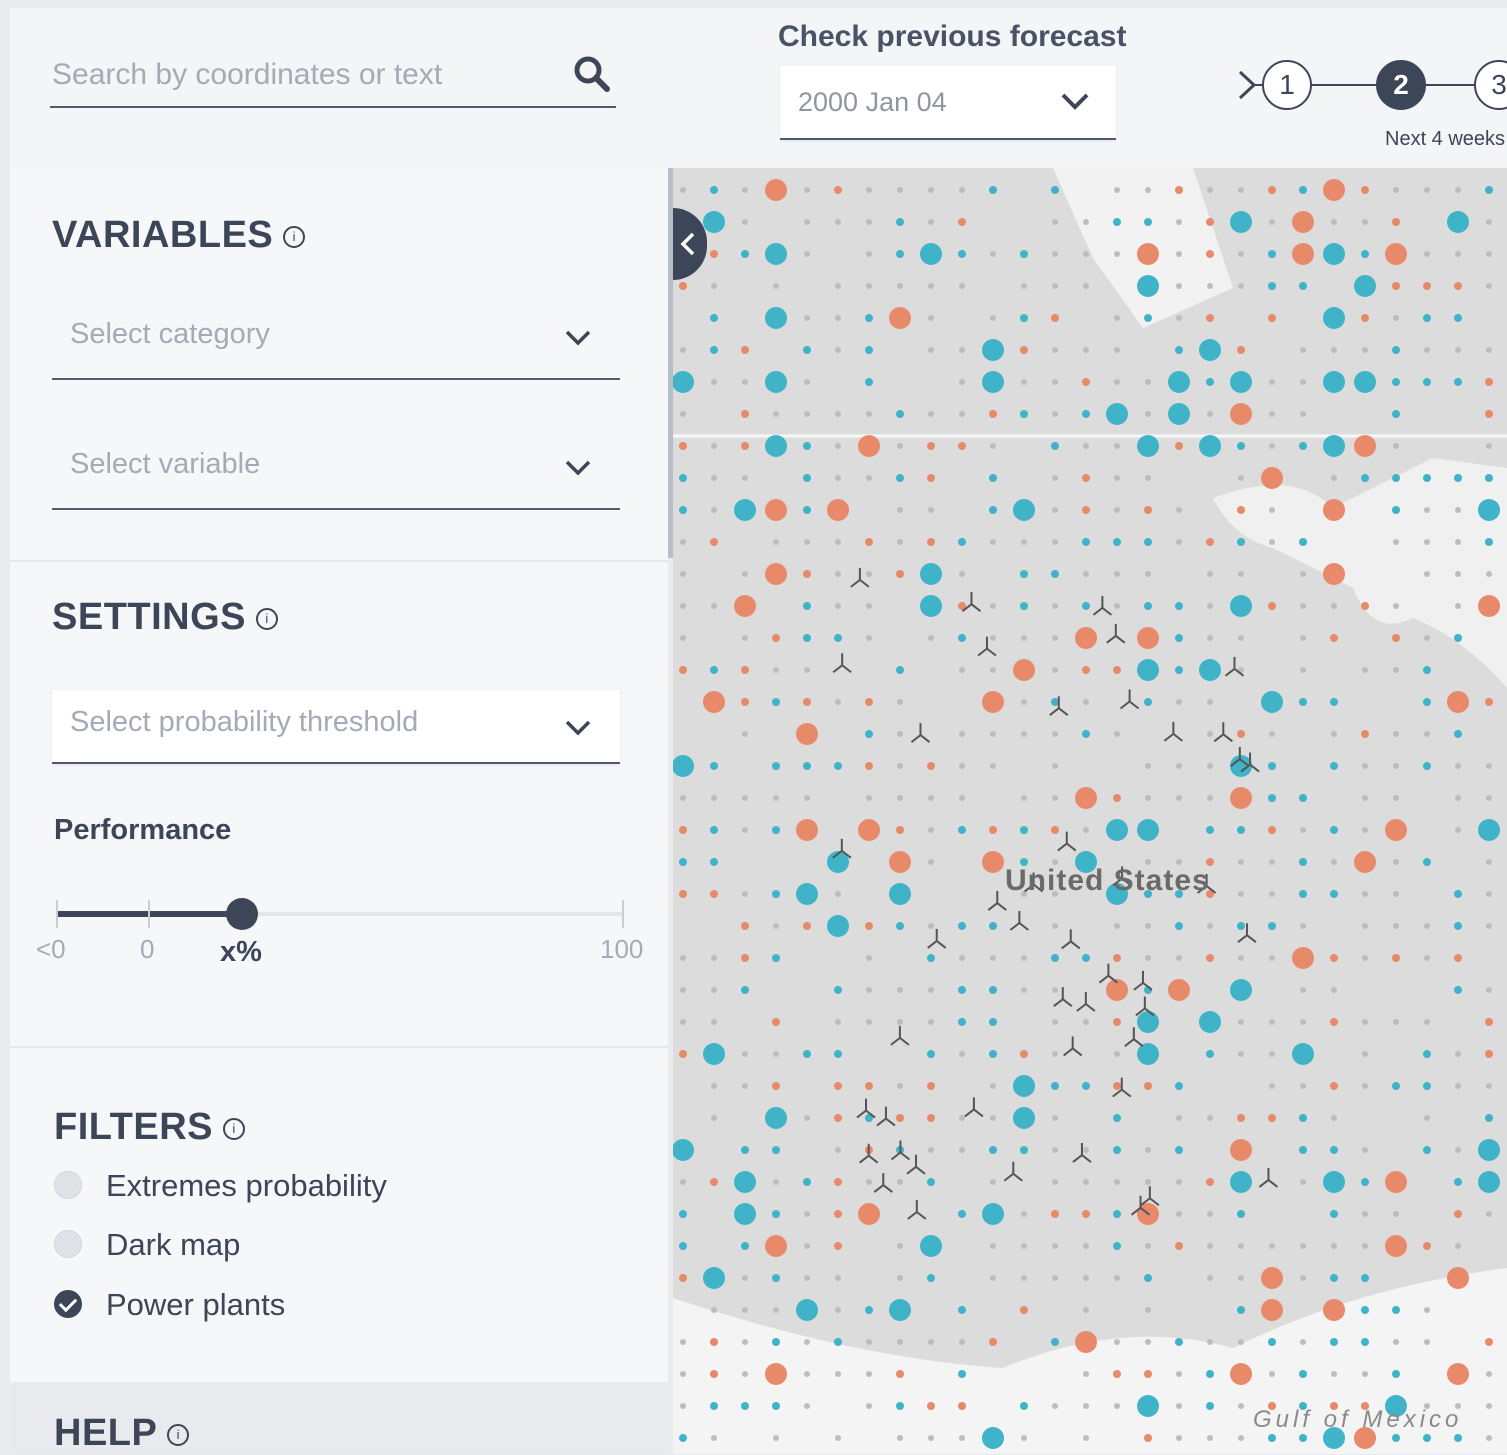 The height and width of the screenshot is (1455, 1507). What do you see at coordinates (1490, 85) in the screenshot?
I see `step-3: 3` at bounding box center [1490, 85].